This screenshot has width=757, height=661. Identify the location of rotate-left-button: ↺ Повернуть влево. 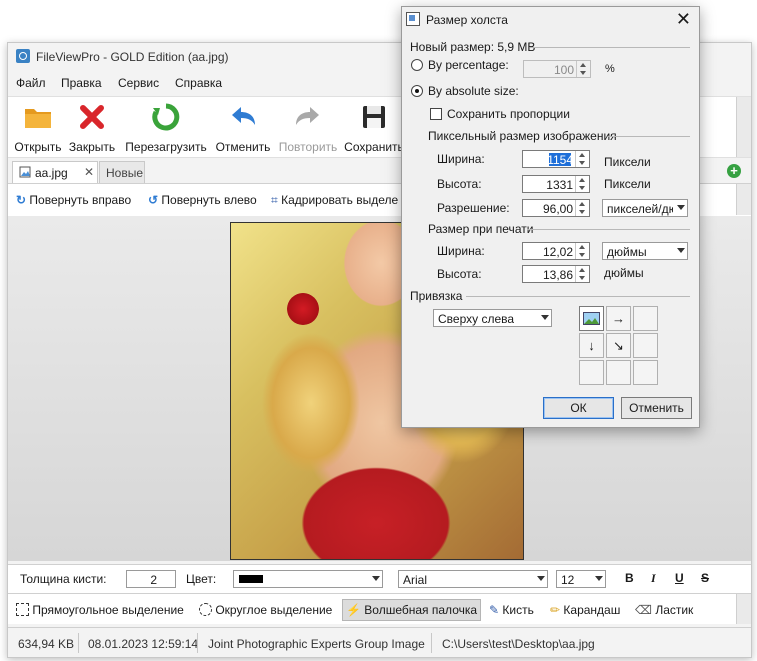
(202, 200).